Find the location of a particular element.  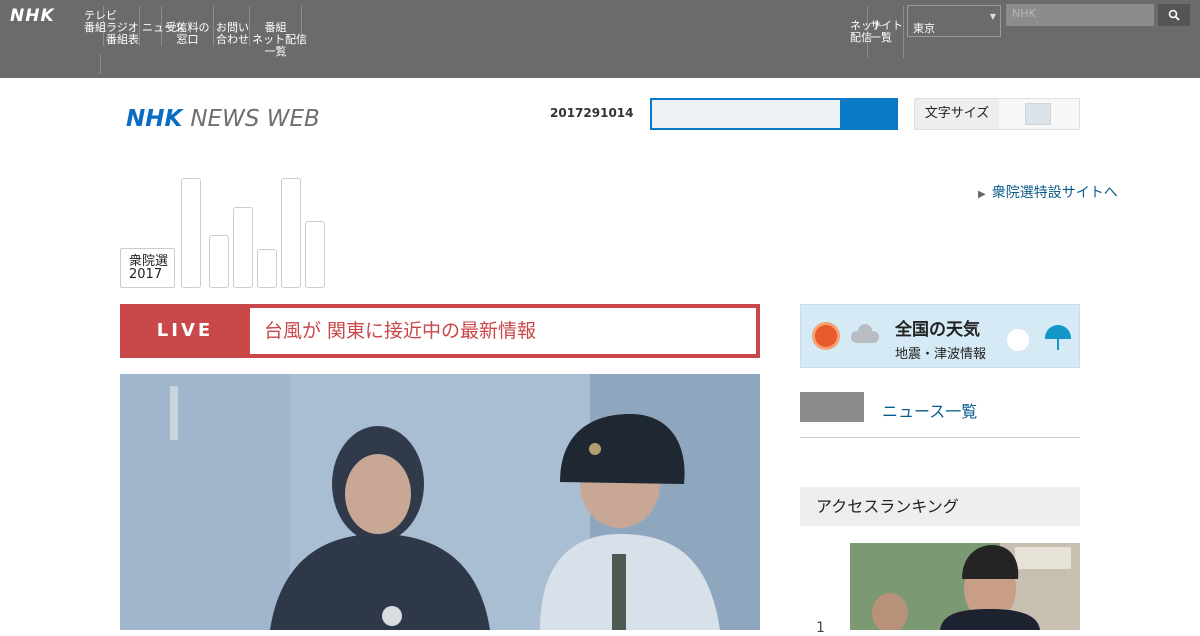

cloud-icon is located at coordinates (865, 333).